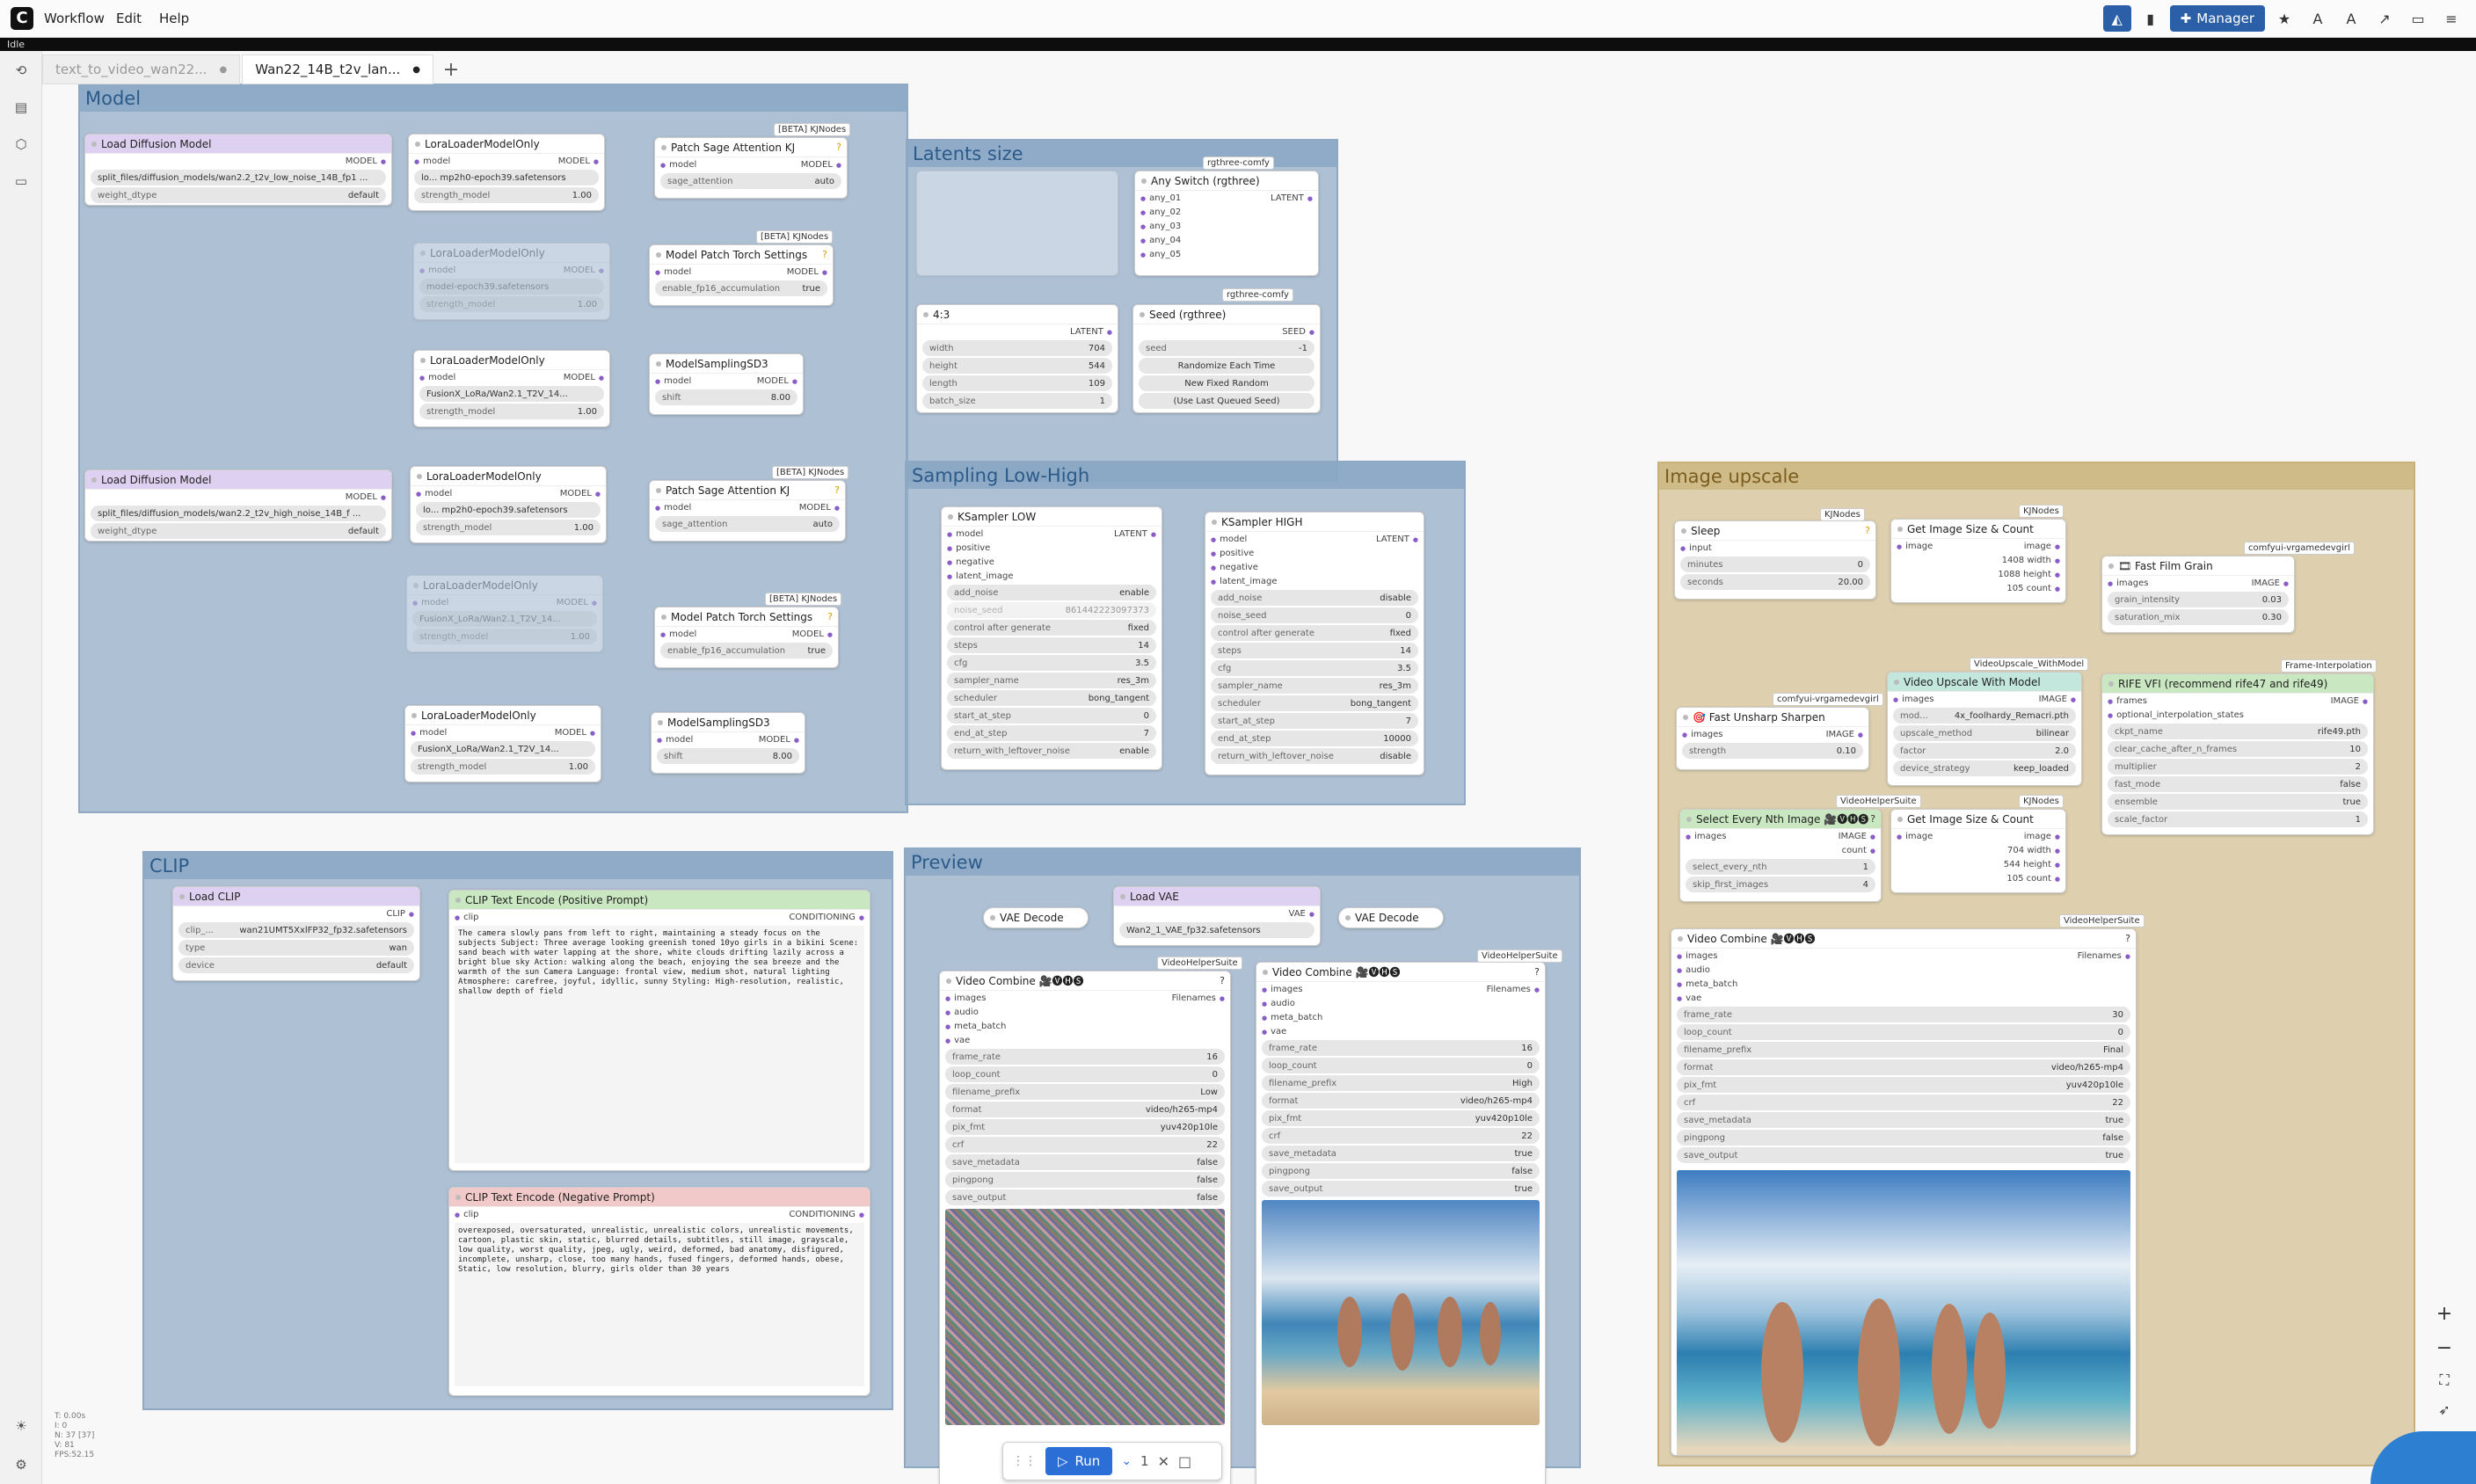 The image size is (2476, 1484). I want to click on hamburger-menu-icon: ≡, so click(2451, 19).